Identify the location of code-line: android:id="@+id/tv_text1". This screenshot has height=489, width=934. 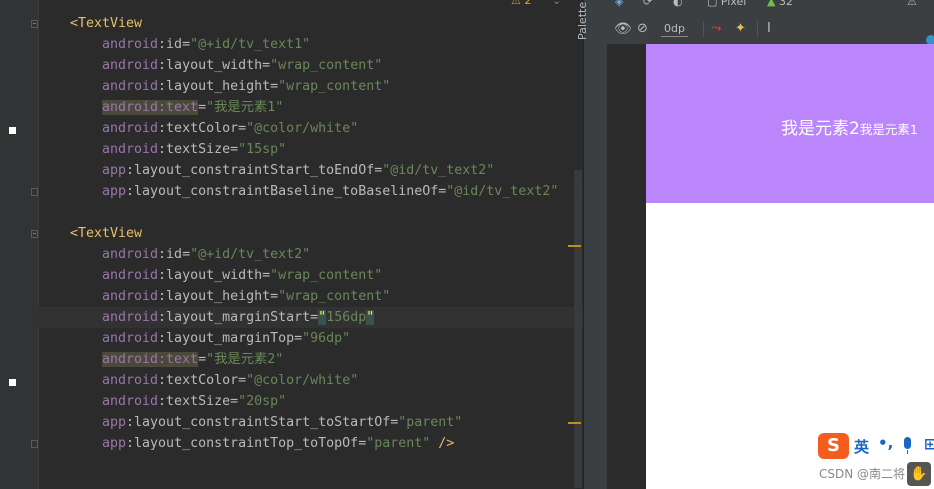
(310, 44).